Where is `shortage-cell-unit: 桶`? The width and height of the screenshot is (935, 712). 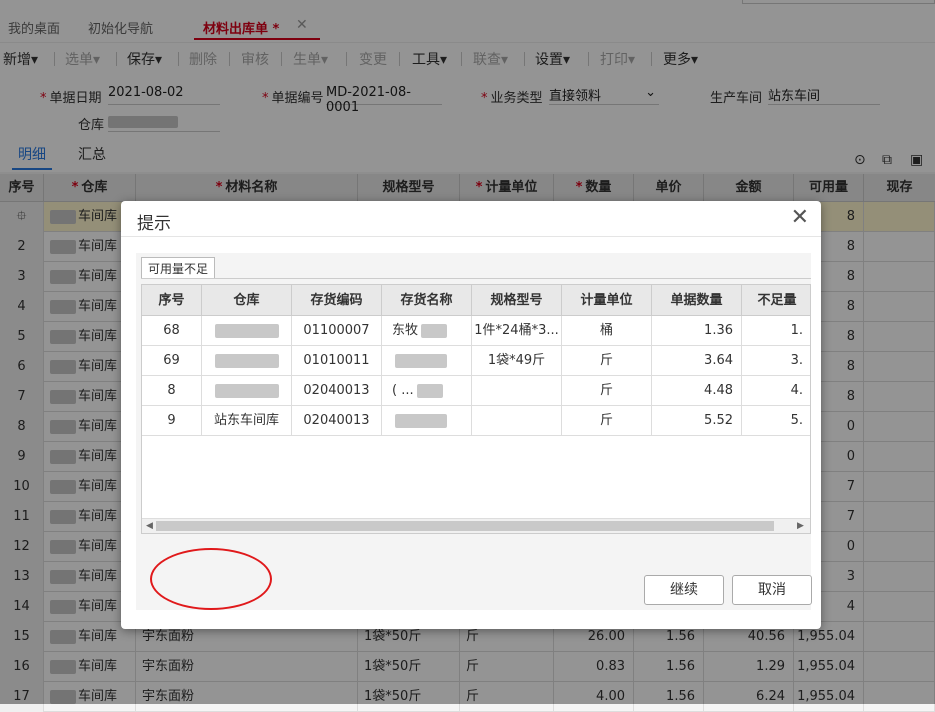 shortage-cell-unit: 桶 is located at coordinates (607, 331).